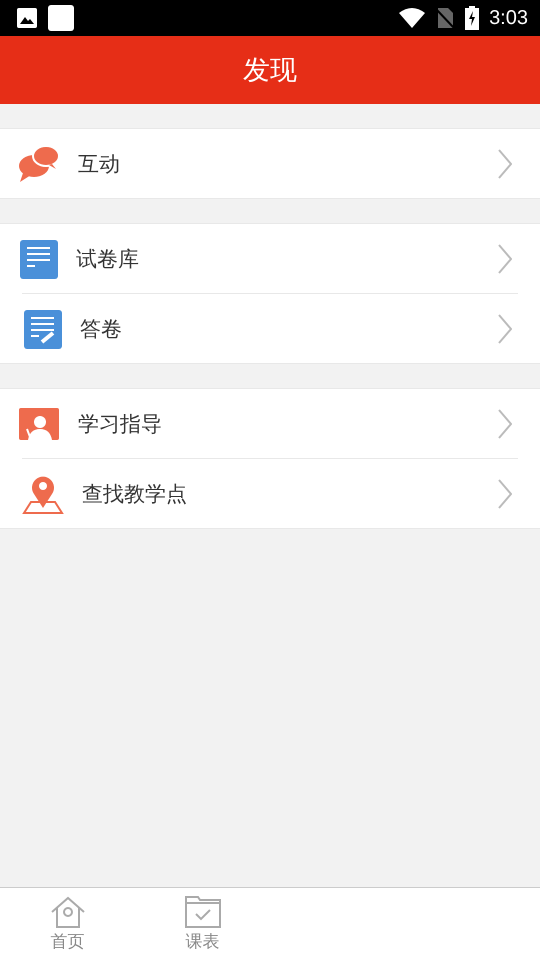  I want to click on house-icon, so click(68, 912).